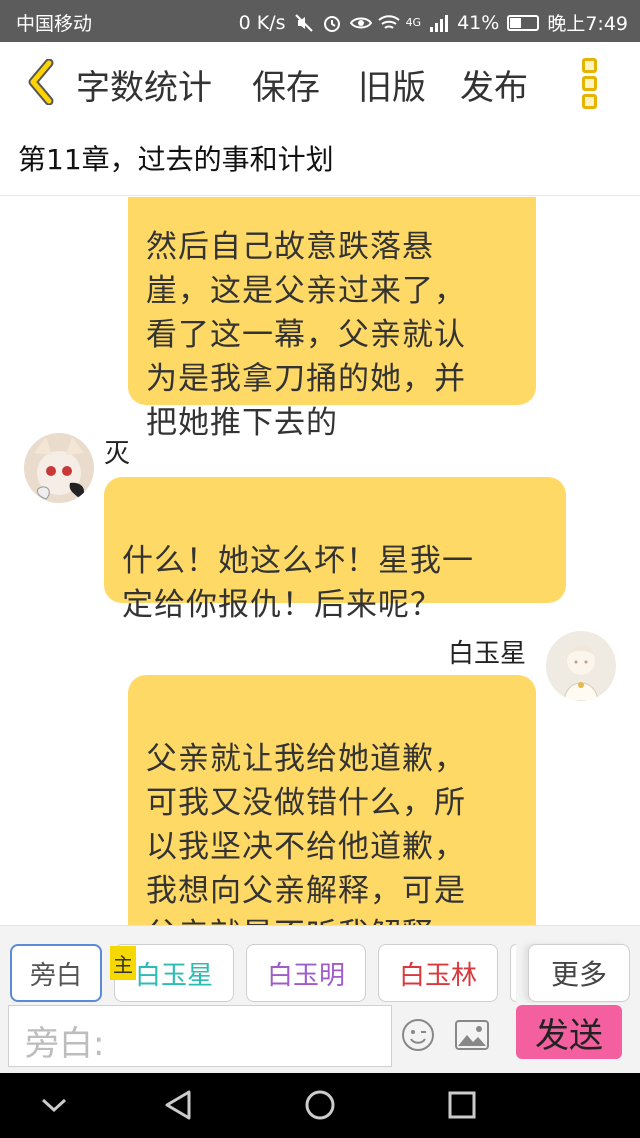  What do you see at coordinates (304, 23) in the screenshot?
I see `mute-icon` at bounding box center [304, 23].